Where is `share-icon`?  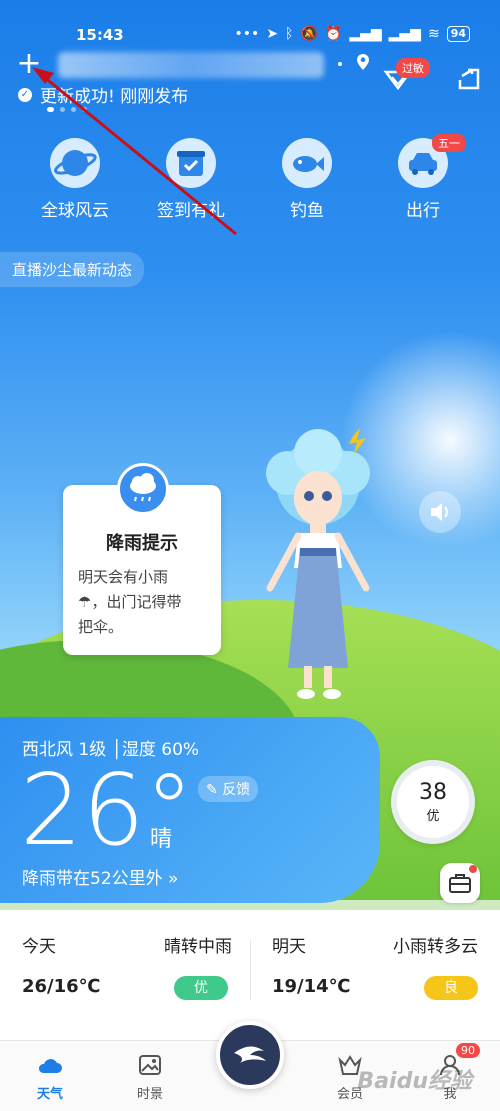
share-icon is located at coordinates (469, 79).